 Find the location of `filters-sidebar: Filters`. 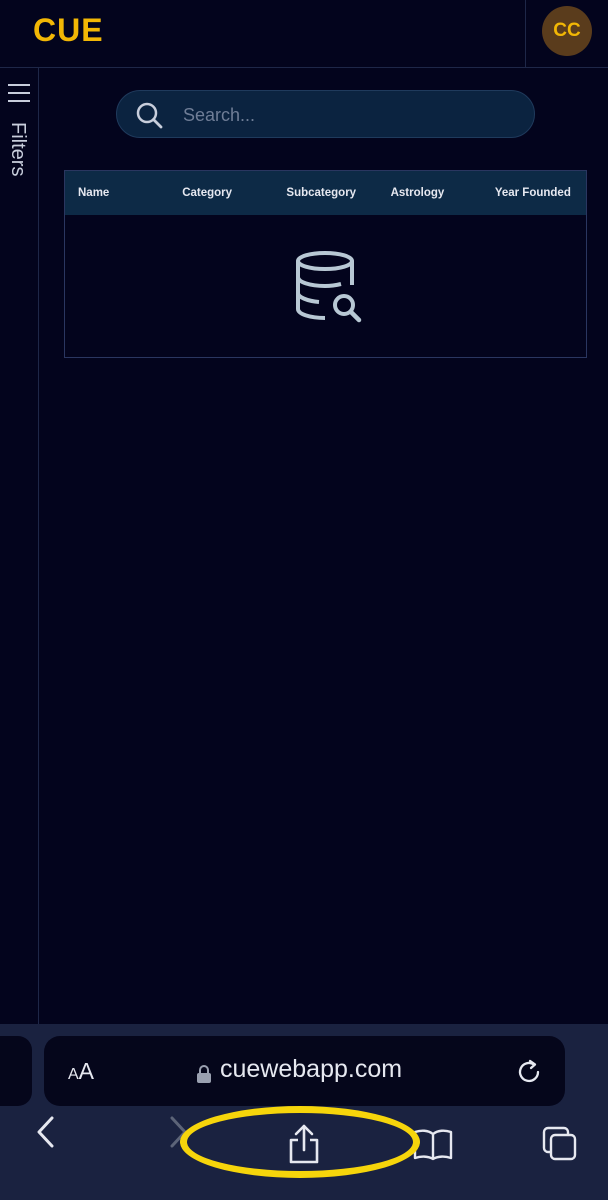

filters-sidebar: Filters is located at coordinates (19, 546).